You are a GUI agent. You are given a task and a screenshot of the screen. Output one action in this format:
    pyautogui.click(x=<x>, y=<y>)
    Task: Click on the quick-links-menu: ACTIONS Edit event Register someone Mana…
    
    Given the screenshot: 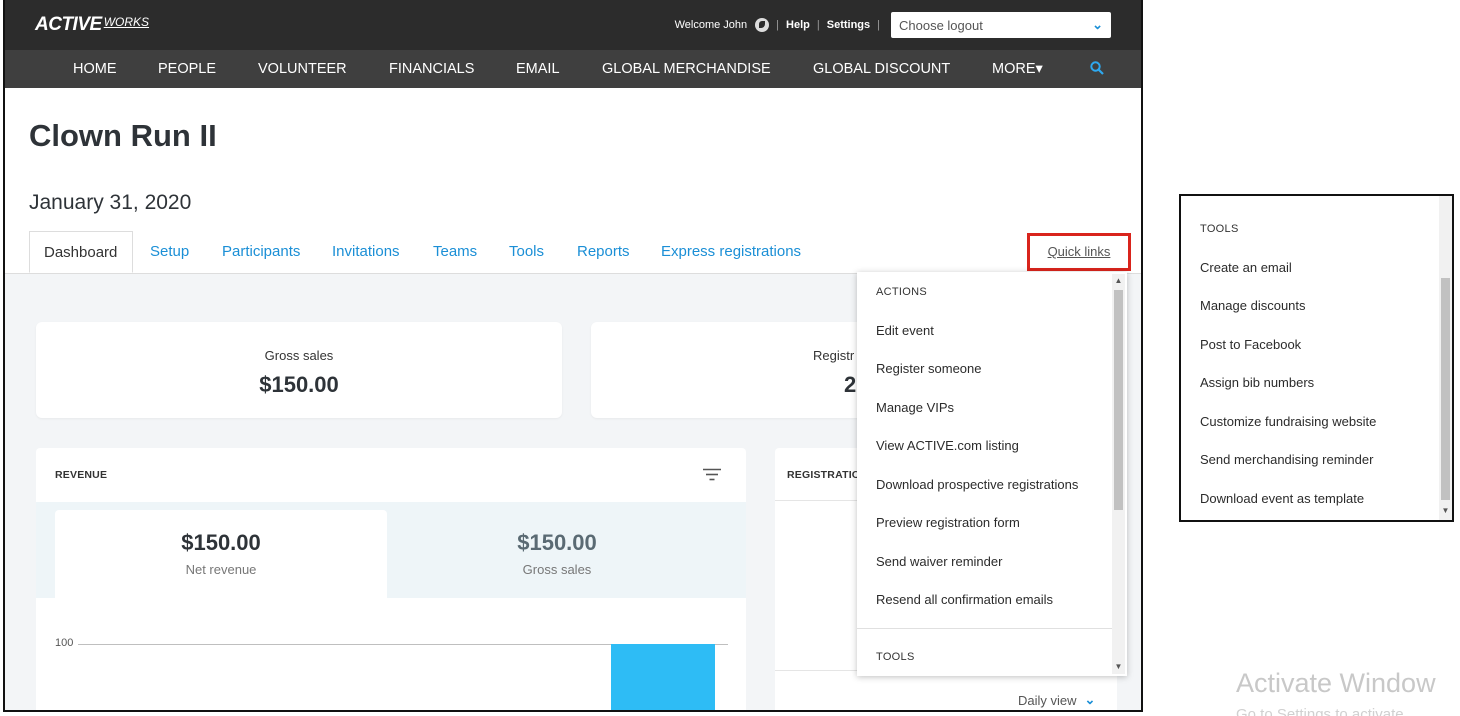 What is the action you would take?
    pyautogui.click(x=992, y=474)
    